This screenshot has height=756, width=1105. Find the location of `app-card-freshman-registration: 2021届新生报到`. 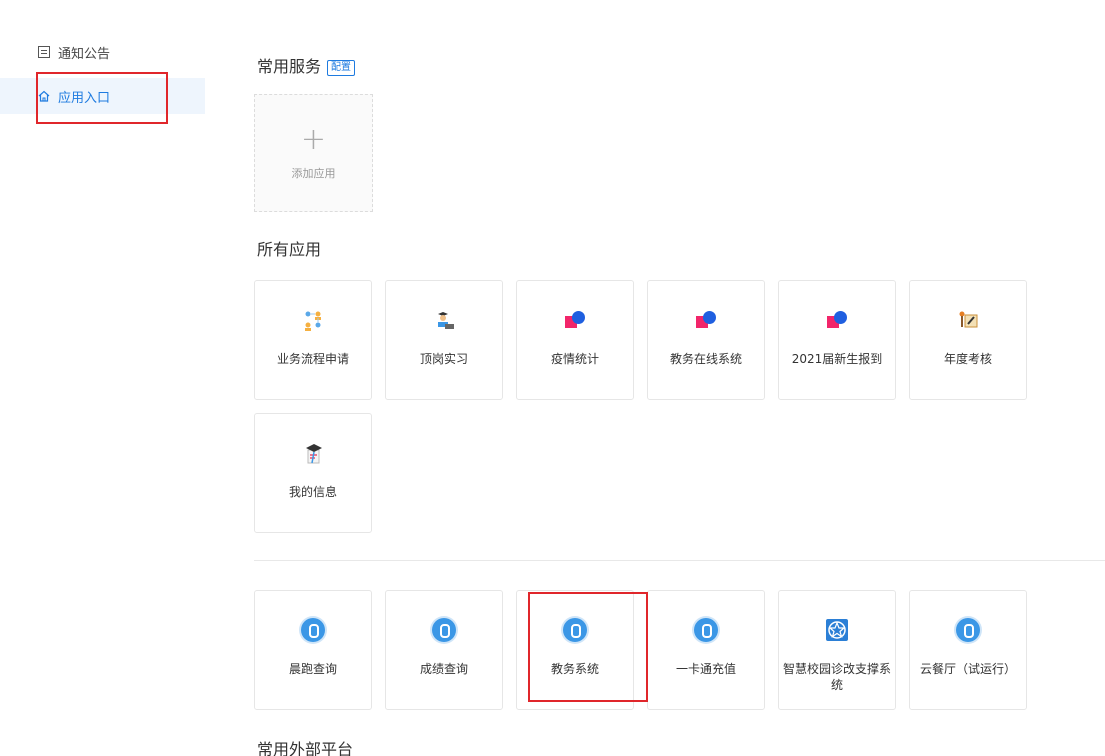

app-card-freshman-registration: 2021届新生报到 is located at coordinates (837, 340).